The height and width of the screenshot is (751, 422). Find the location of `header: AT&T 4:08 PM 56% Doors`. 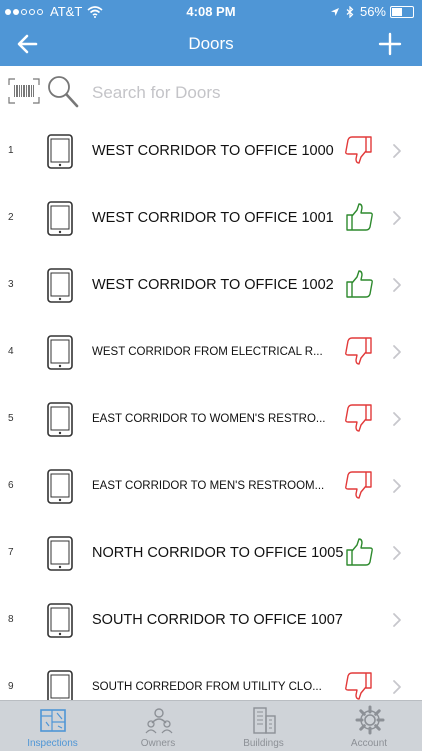

header: AT&T 4:08 PM 56% Doors is located at coordinates (211, 33).